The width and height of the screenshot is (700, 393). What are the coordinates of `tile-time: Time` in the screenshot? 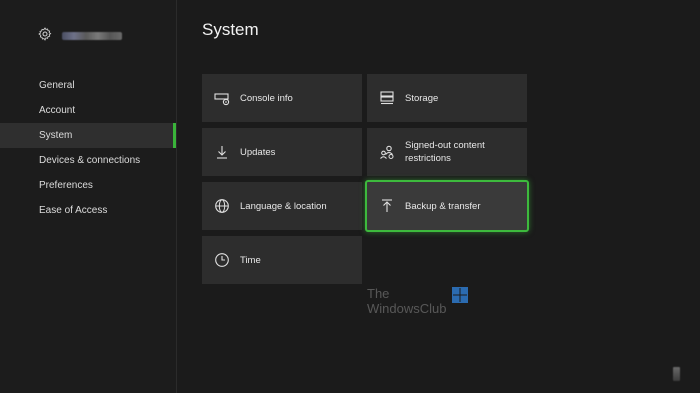 It's located at (282, 260).